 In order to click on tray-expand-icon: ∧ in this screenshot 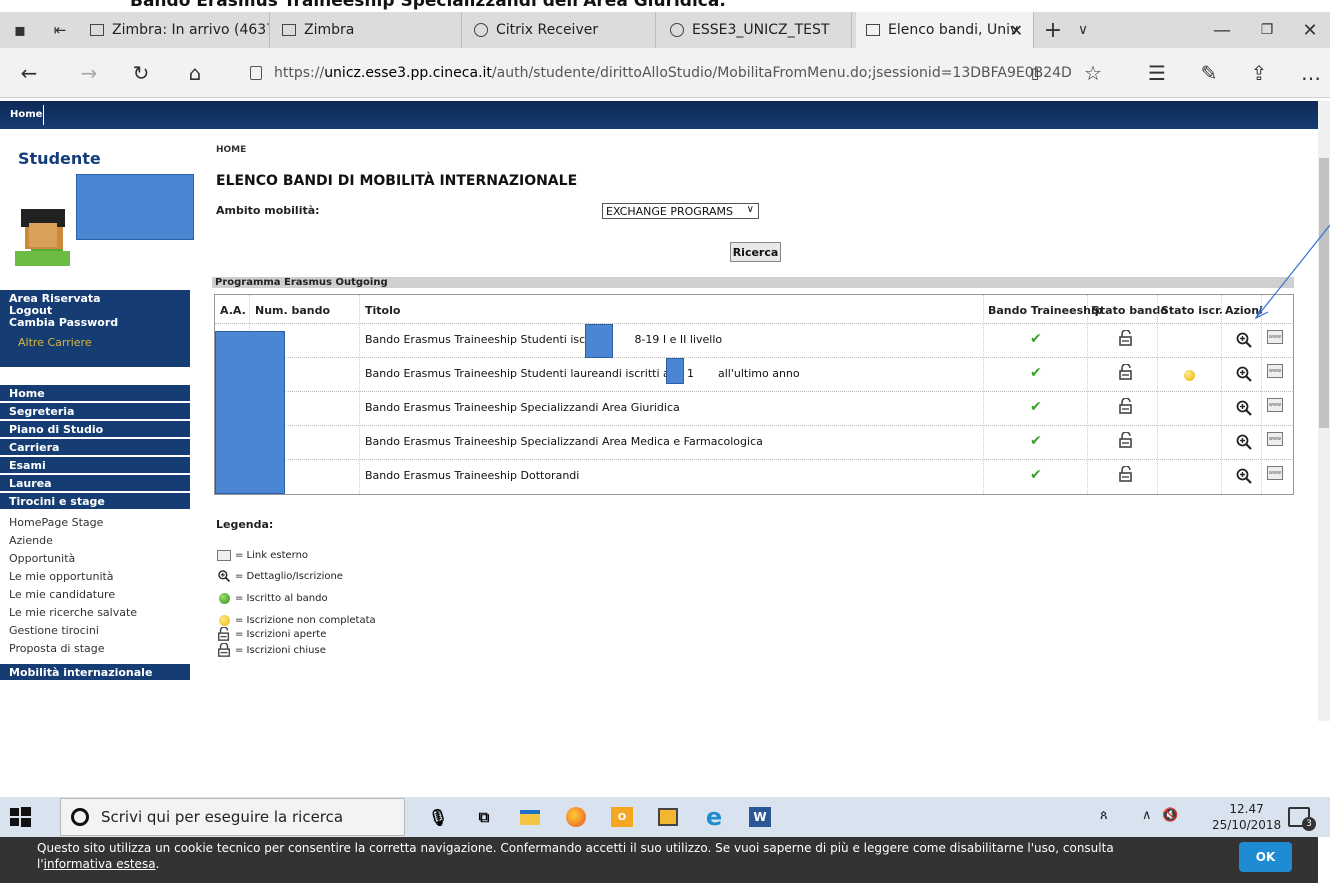, I will do `click(1147, 815)`.